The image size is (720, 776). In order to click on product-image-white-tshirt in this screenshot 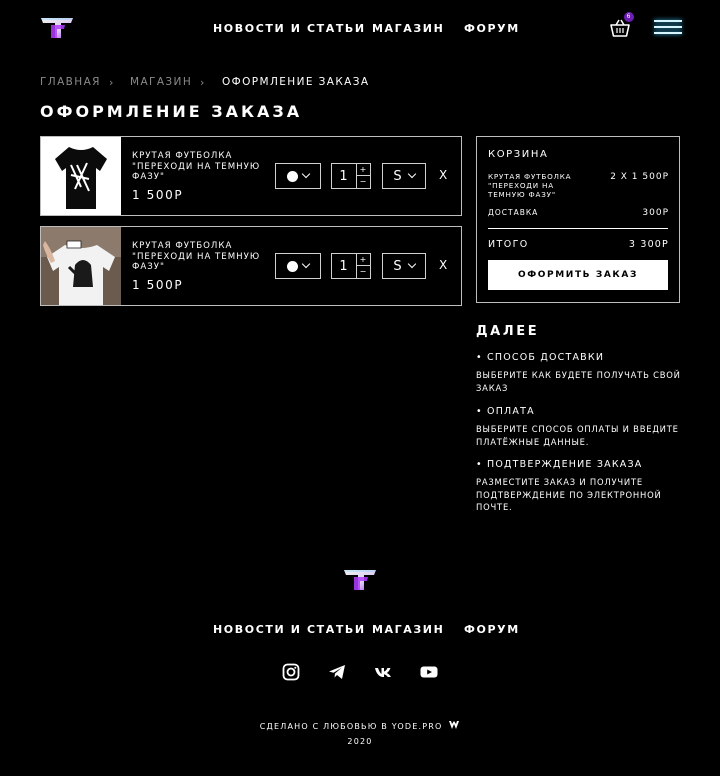, I will do `click(81, 266)`.